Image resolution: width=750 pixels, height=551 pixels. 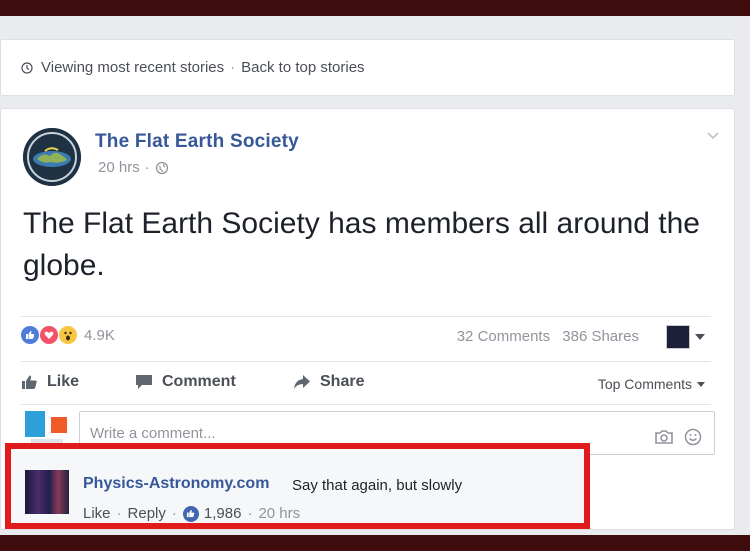 What do you see at coordinates (97, 513) in the screenshot?
I see `comment-like-button: Like` at bounding box center [97, 513].